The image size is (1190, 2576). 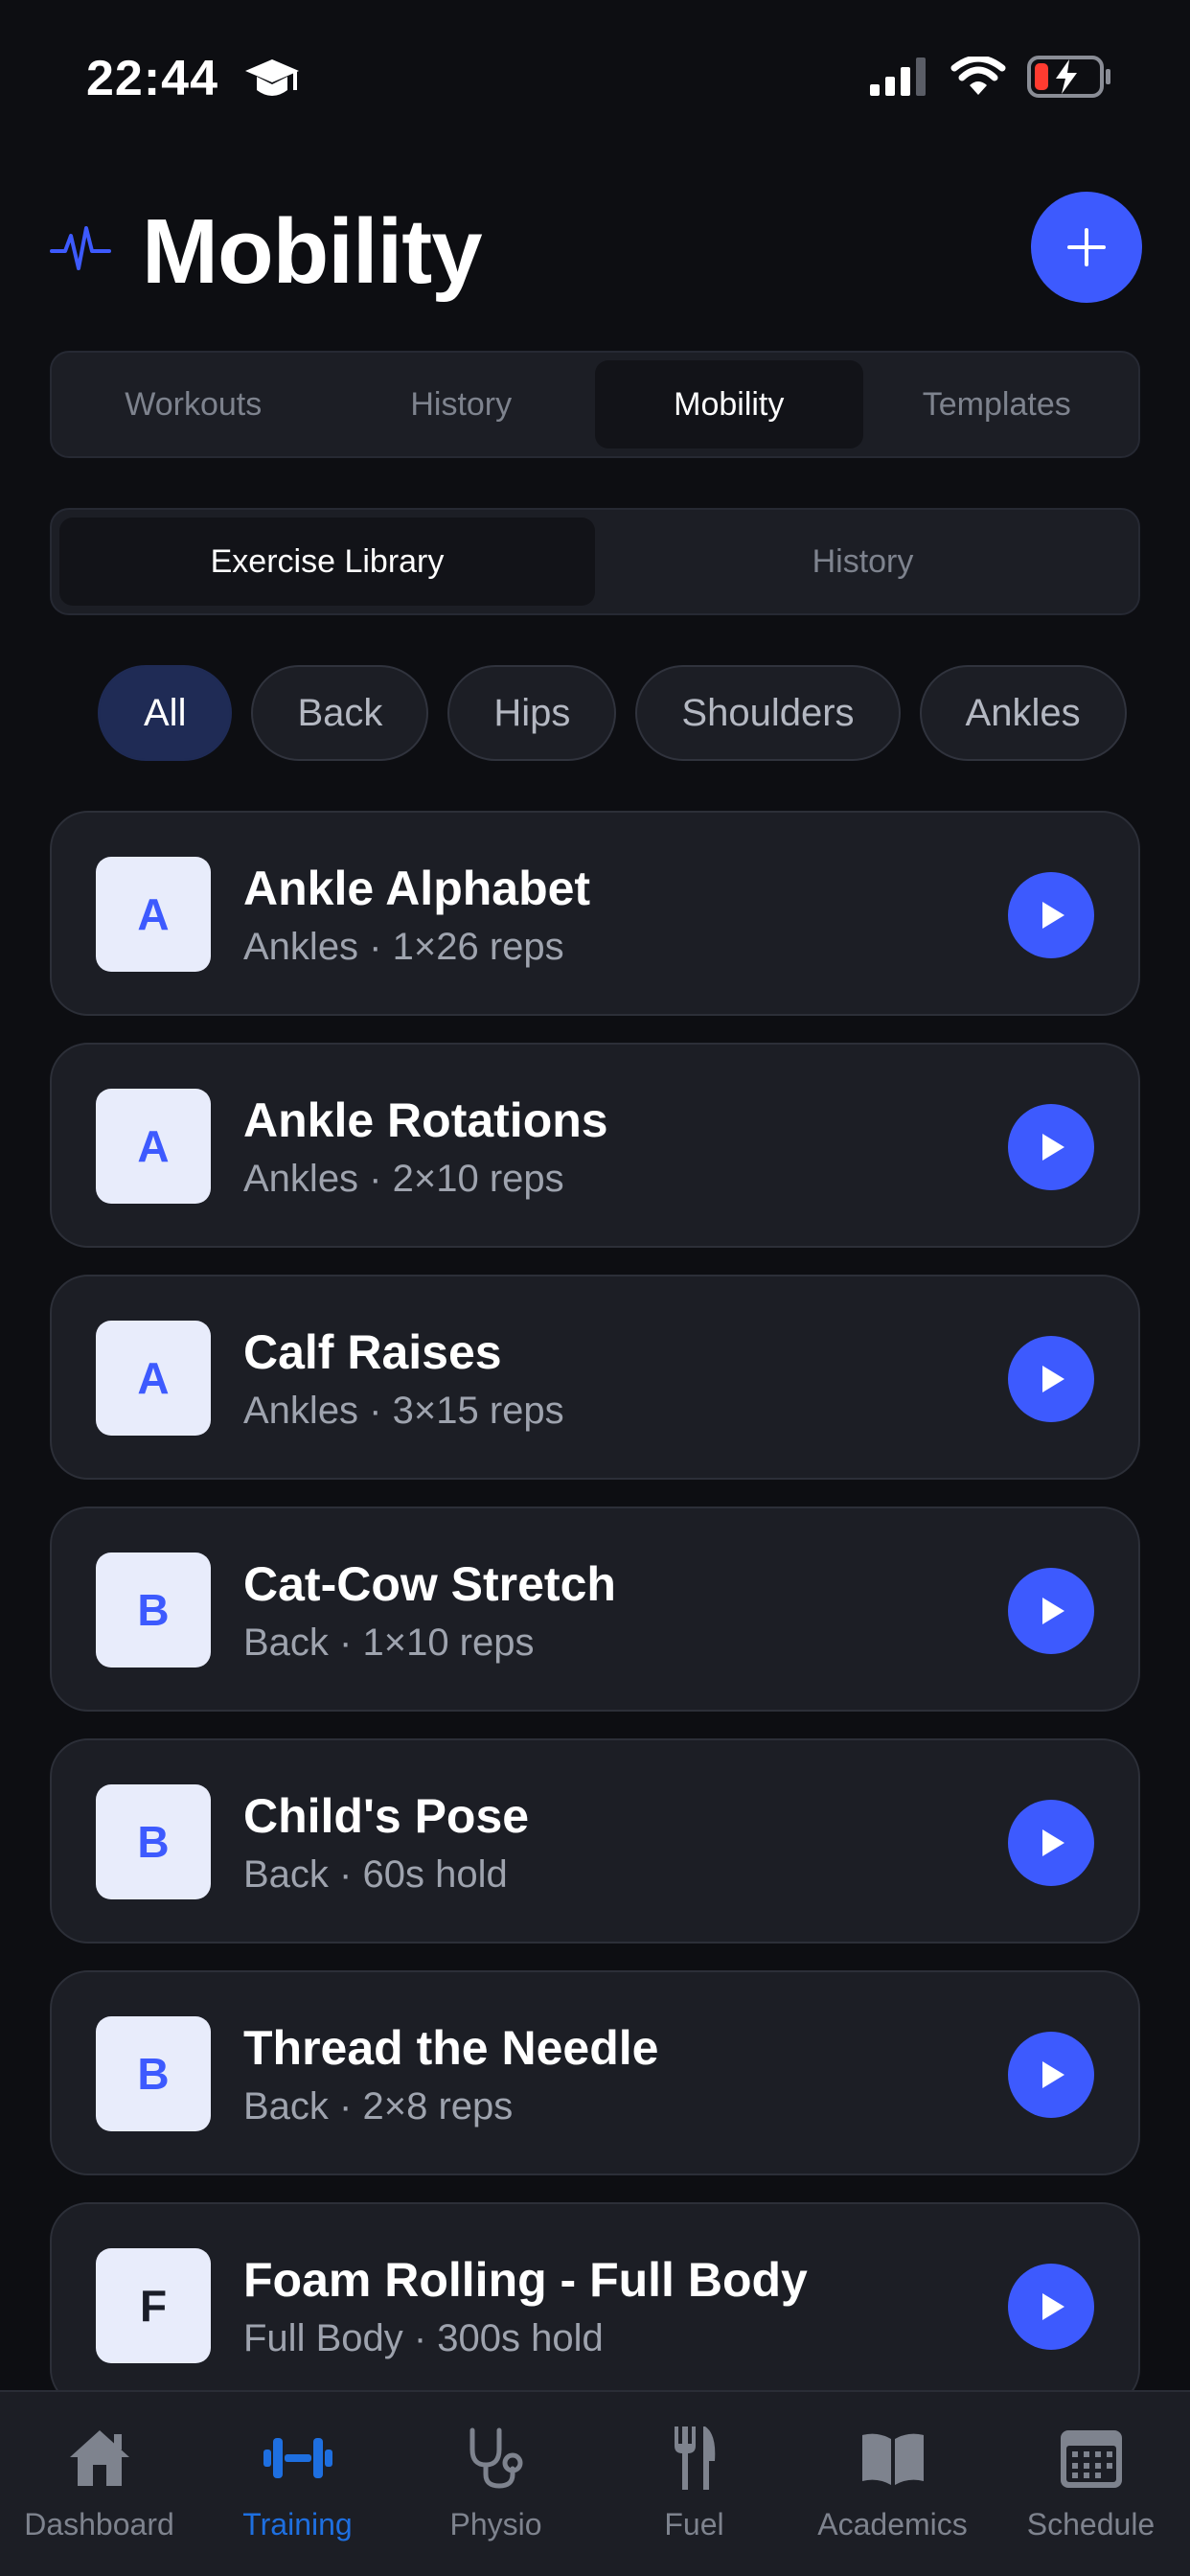 I want to click on nav-item-training: Training, so click(x=297, y=2484).